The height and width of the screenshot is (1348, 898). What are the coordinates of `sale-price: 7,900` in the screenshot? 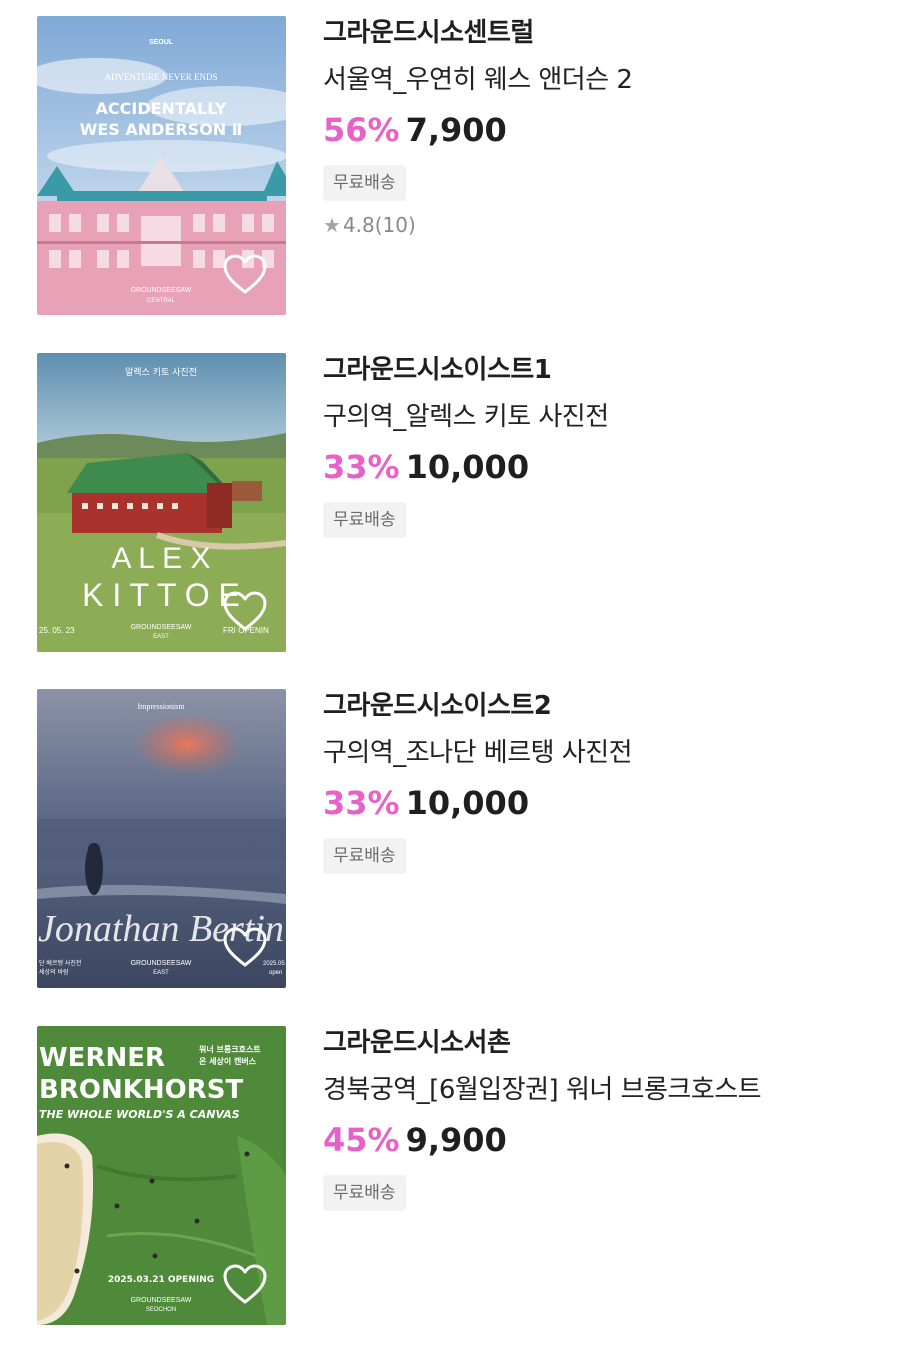 It's located at (456, 130).